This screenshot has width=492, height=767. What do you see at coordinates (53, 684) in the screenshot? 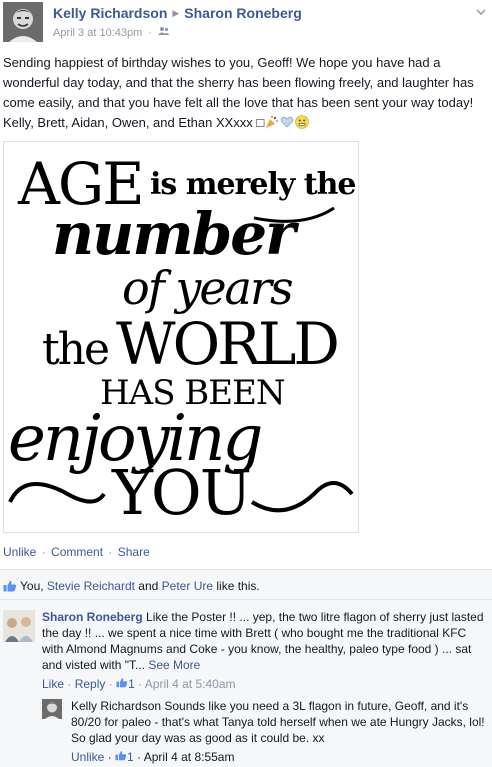
I see `comment-like-link: Like` at bounding box center [53, 684].